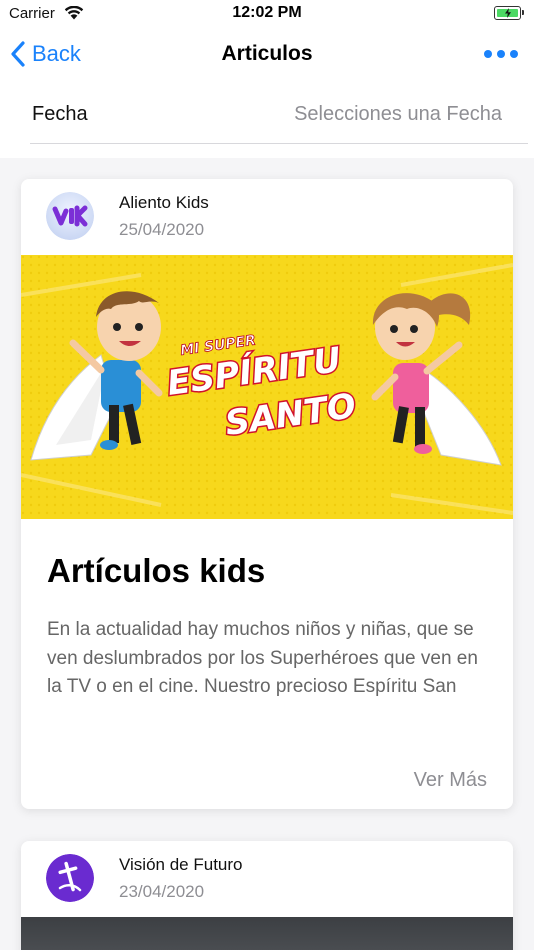 Image resolution: width=534 pixels, height=950 pixels. Describe the element at coordinates (450, 780) in the screenshot. I see `read-more-link: Ver Más` at that location.